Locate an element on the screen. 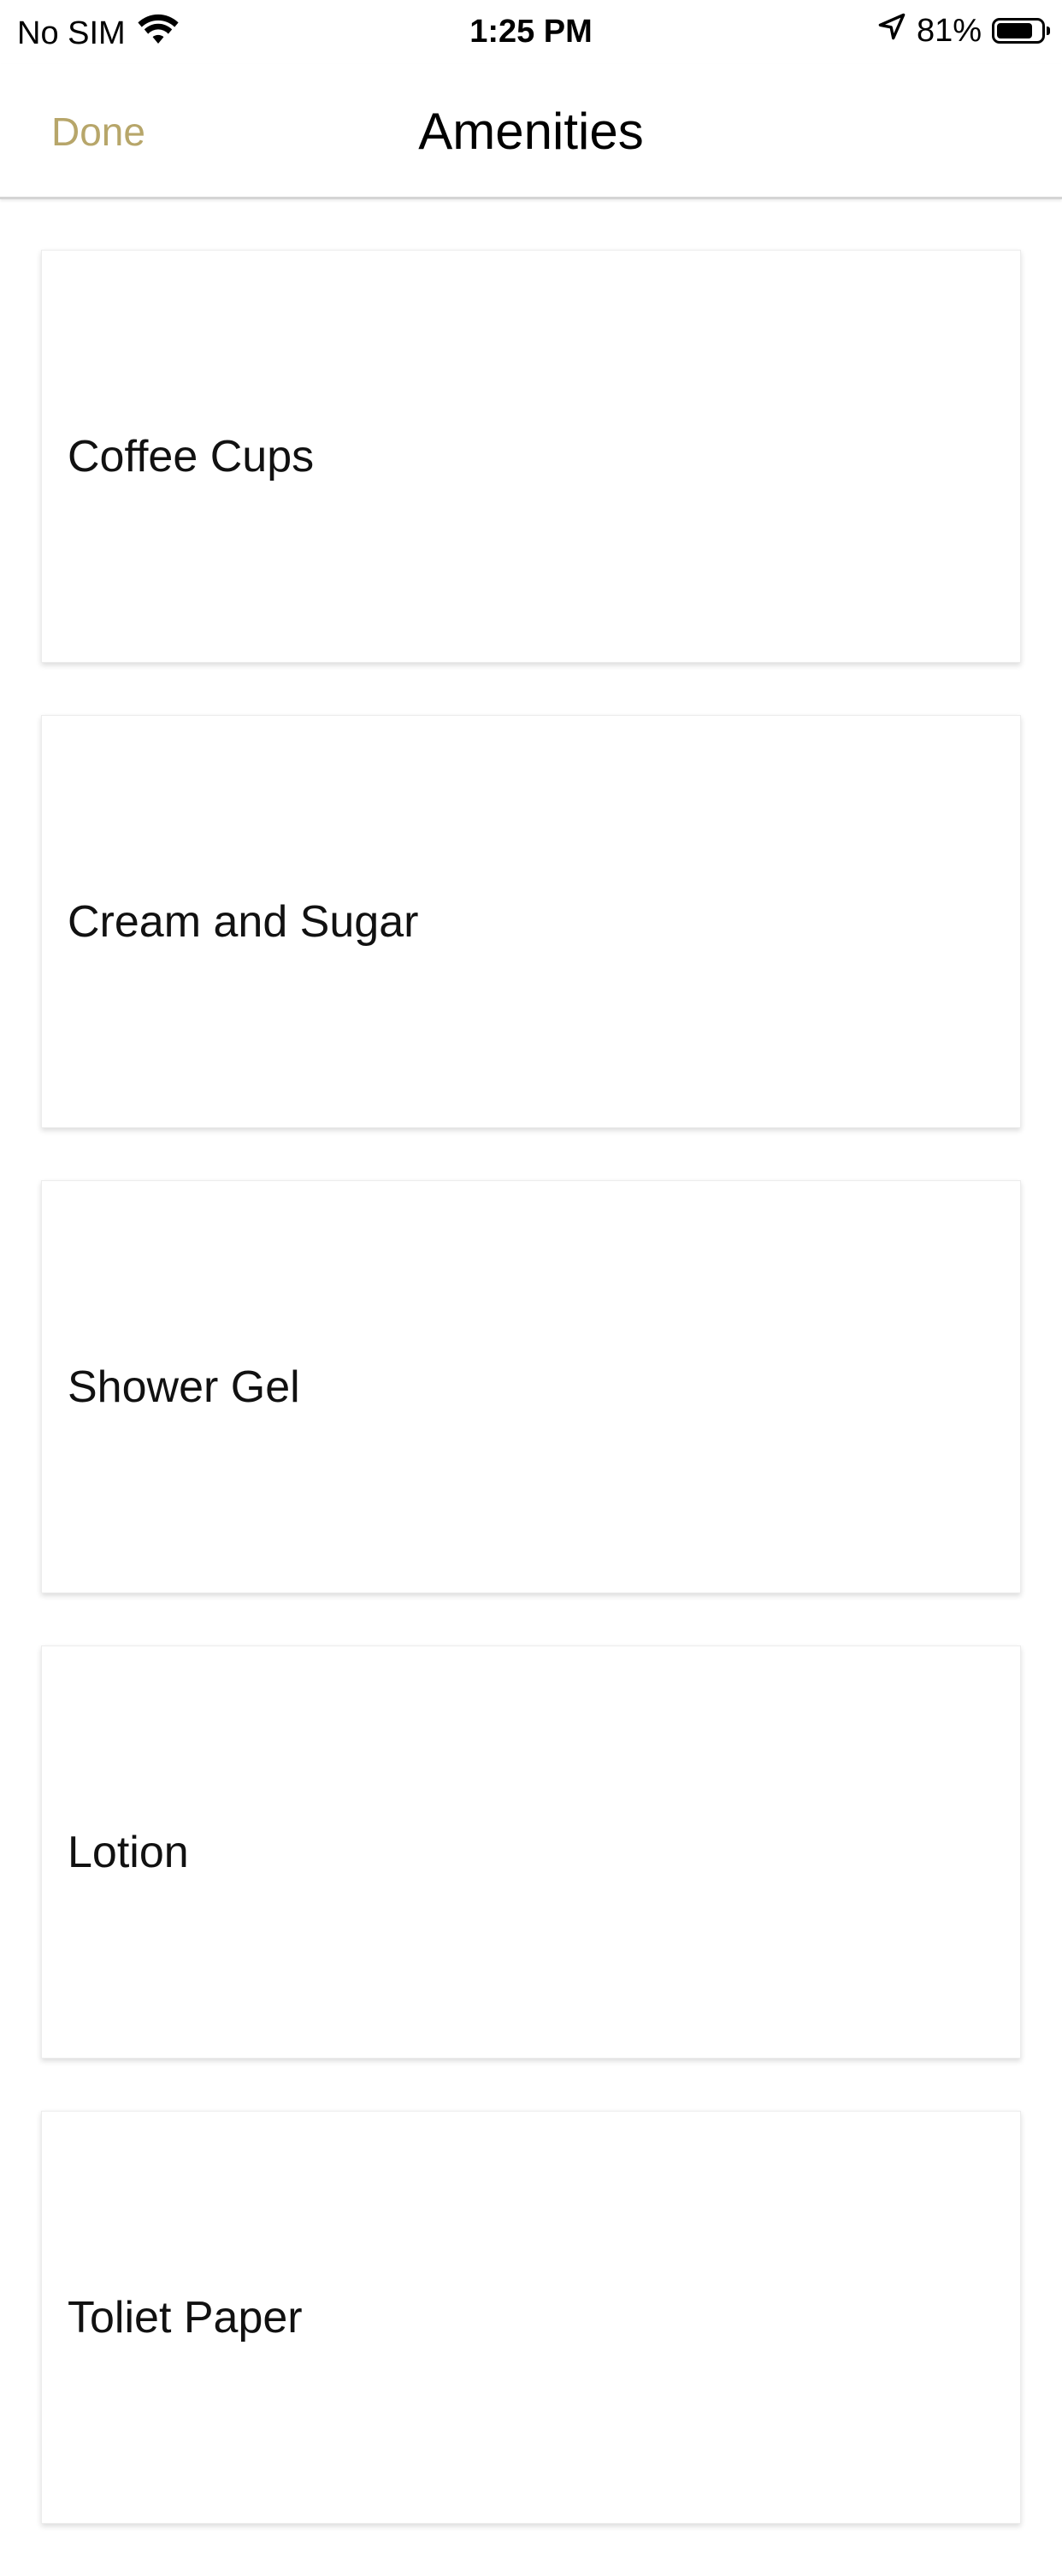 The width and height of the screenshot is (1062, 2576). amenity-label: Shower Gel is located at coordinates (184, 1387).